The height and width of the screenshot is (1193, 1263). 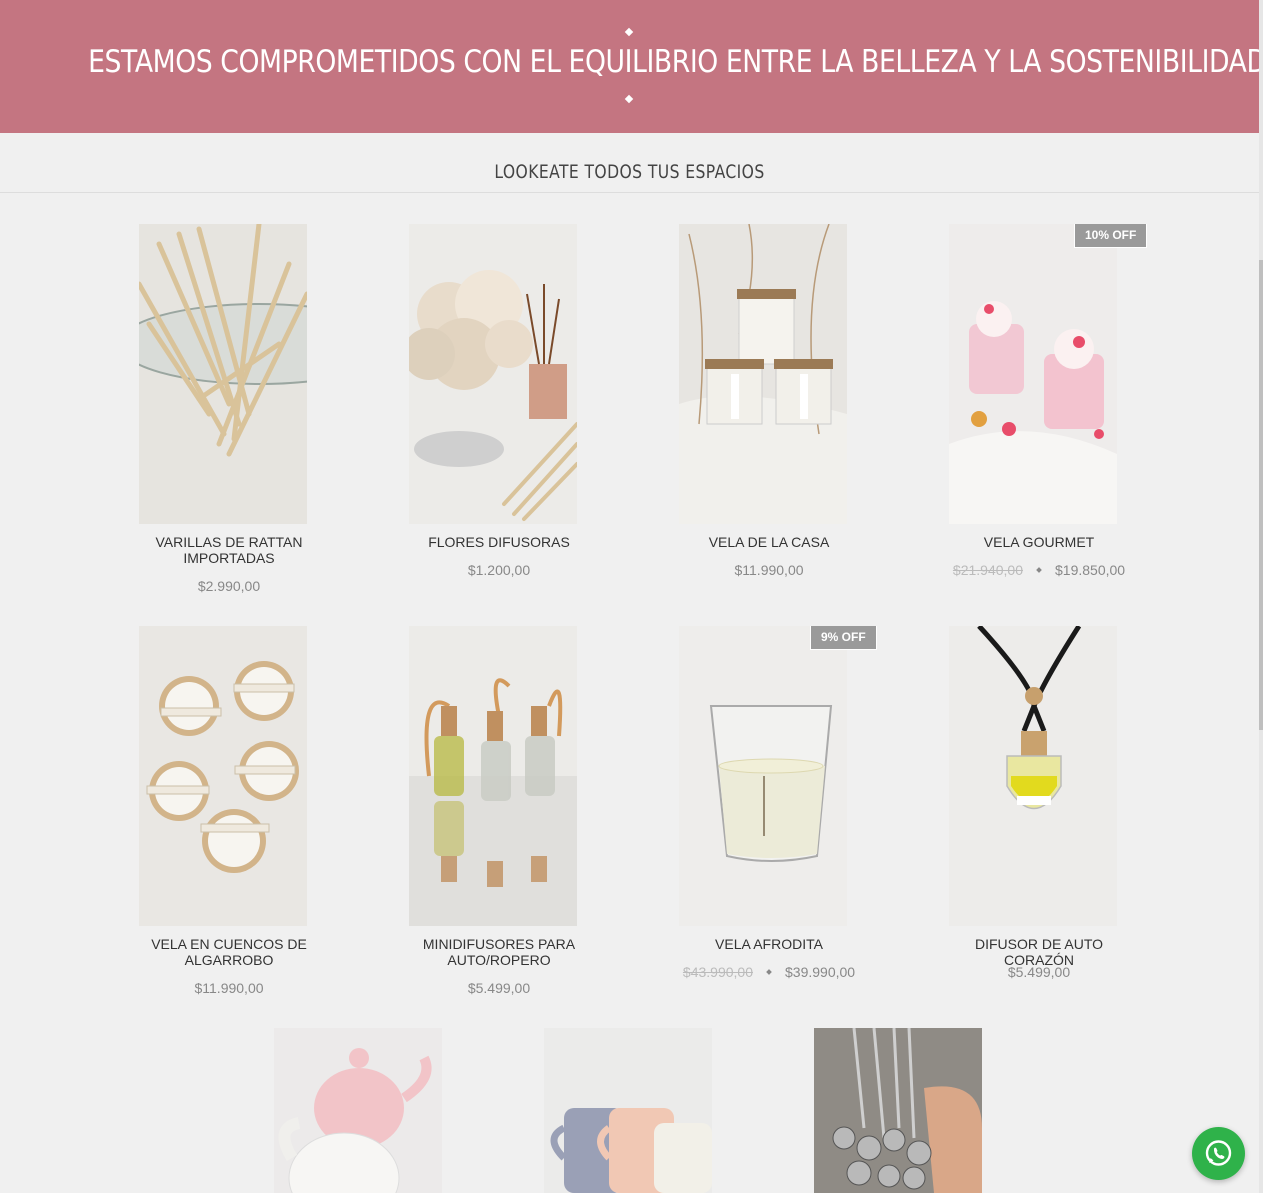 I want to click on product-image-carob-bowl-candles, so click(x=223, y=776).